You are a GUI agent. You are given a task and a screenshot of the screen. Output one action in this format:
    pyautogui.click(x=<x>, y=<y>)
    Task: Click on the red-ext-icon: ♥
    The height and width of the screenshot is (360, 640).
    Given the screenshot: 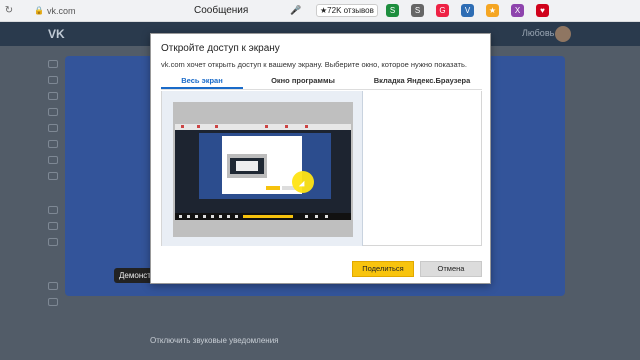 What is the action you would take?
    pyautogui.click(x=542, y=10)
    